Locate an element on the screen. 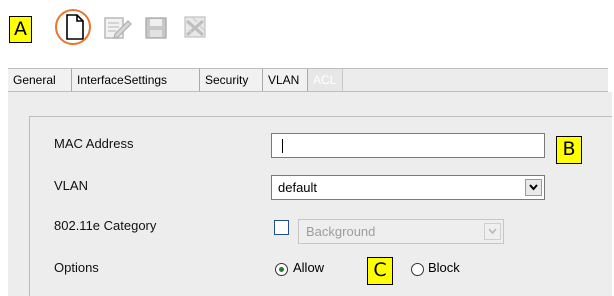  edit-button is located at coordinates (116, 27).